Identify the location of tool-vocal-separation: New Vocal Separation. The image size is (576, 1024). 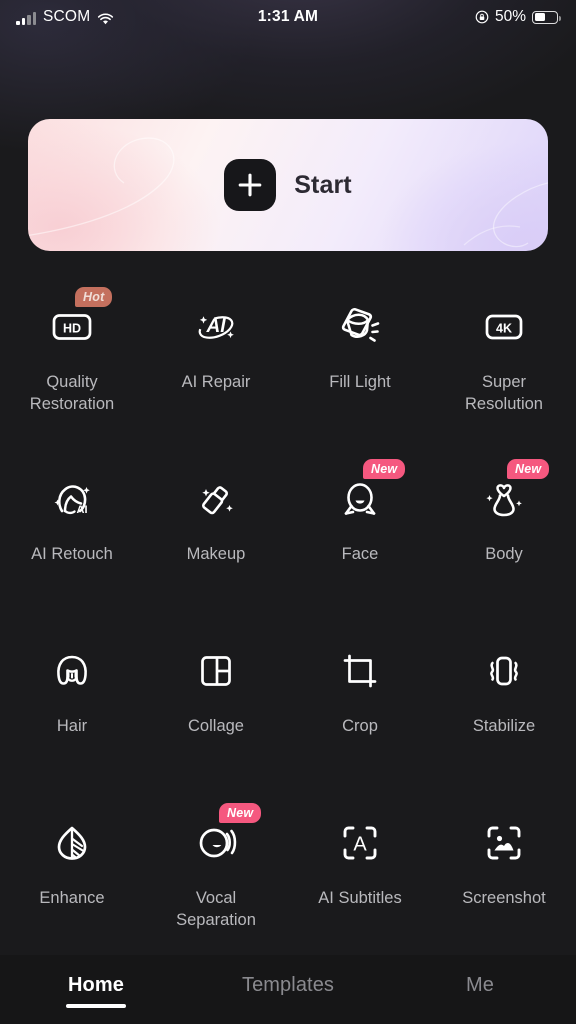
(216, 878).